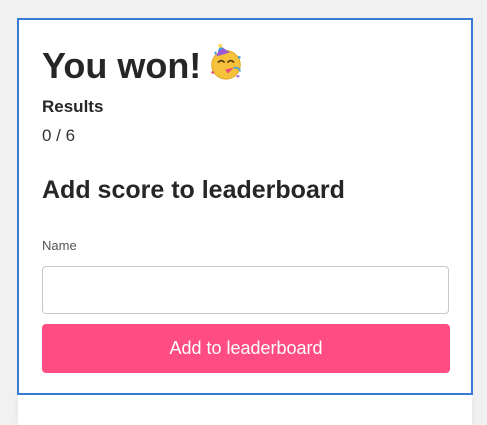 The height and width of the screenshot is (425, 487). Describe the element at coordinates (193, 190) in the screenshot. I see `leaderboard-heading: Add score to leaderboard` at that location.